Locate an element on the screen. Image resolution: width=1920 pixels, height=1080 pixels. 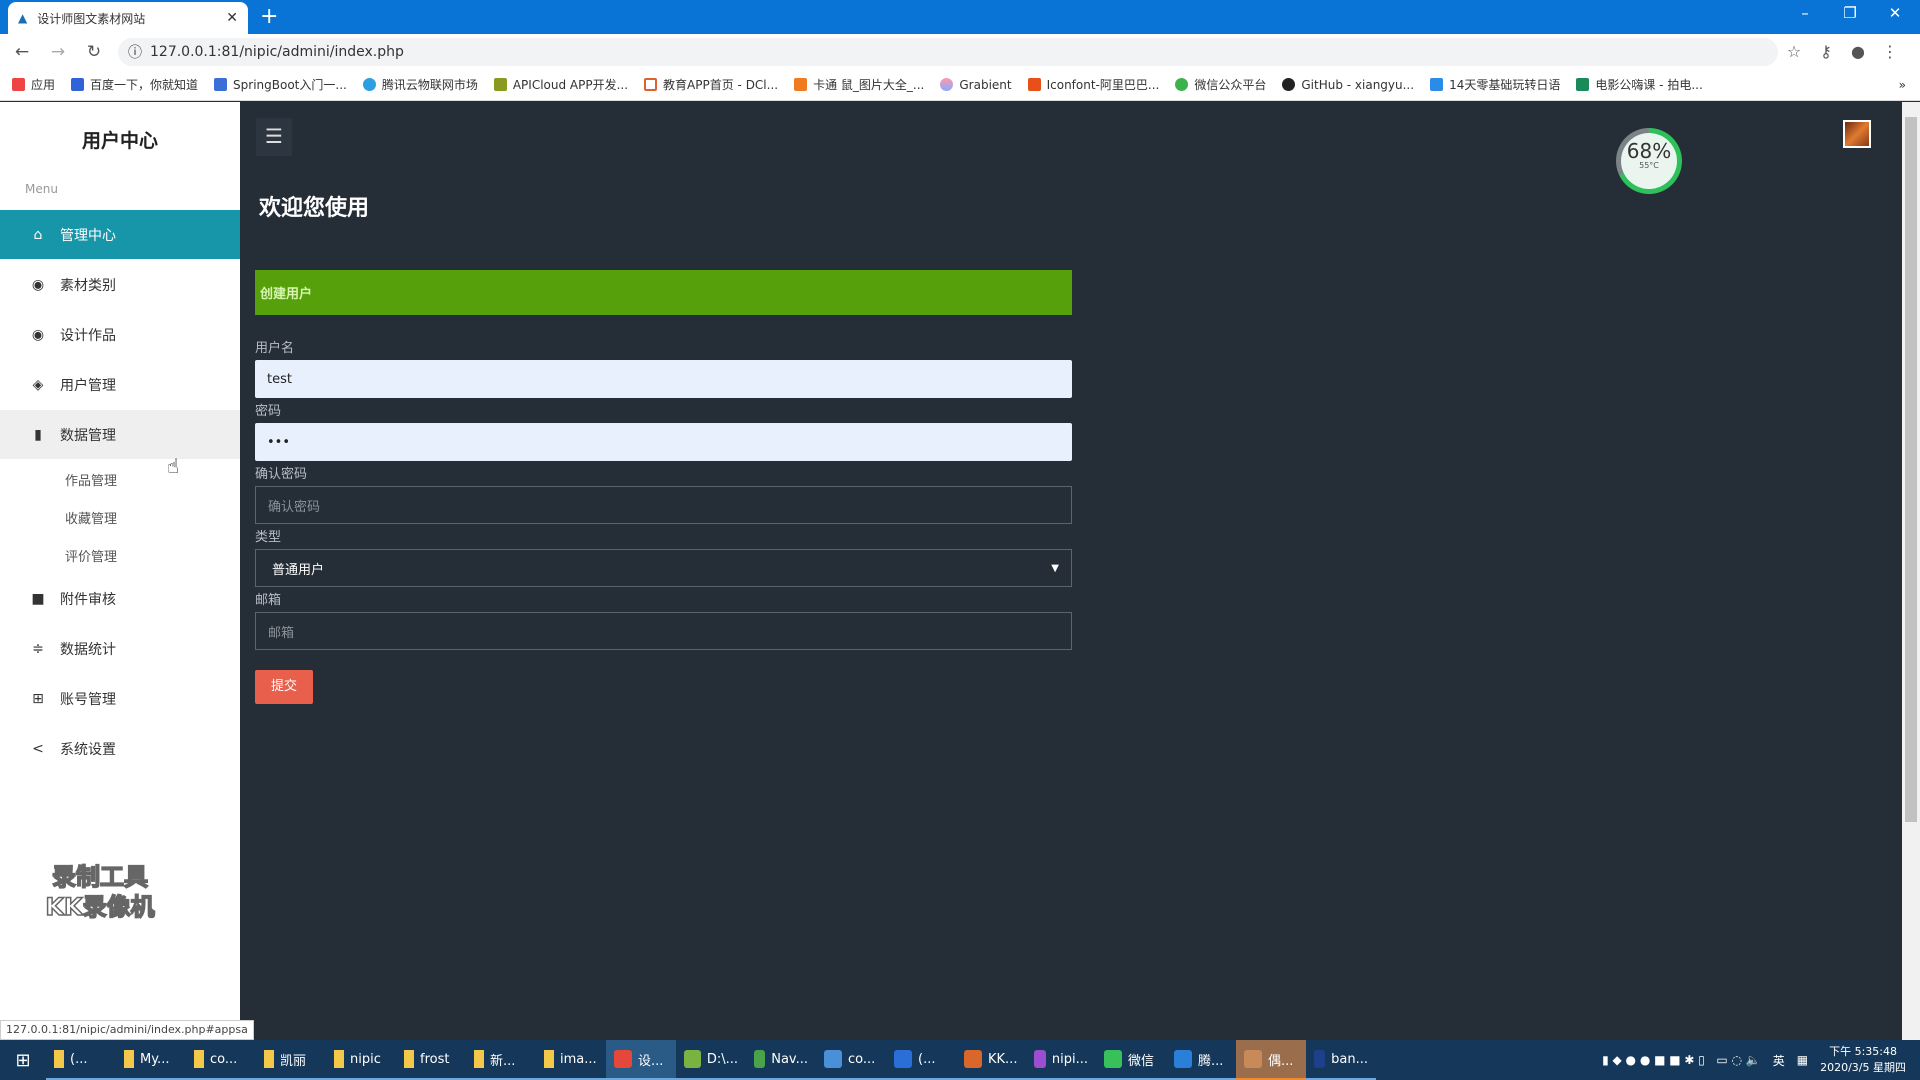
plus-square-icon: ⊞ is located at coordinates (38, 698).